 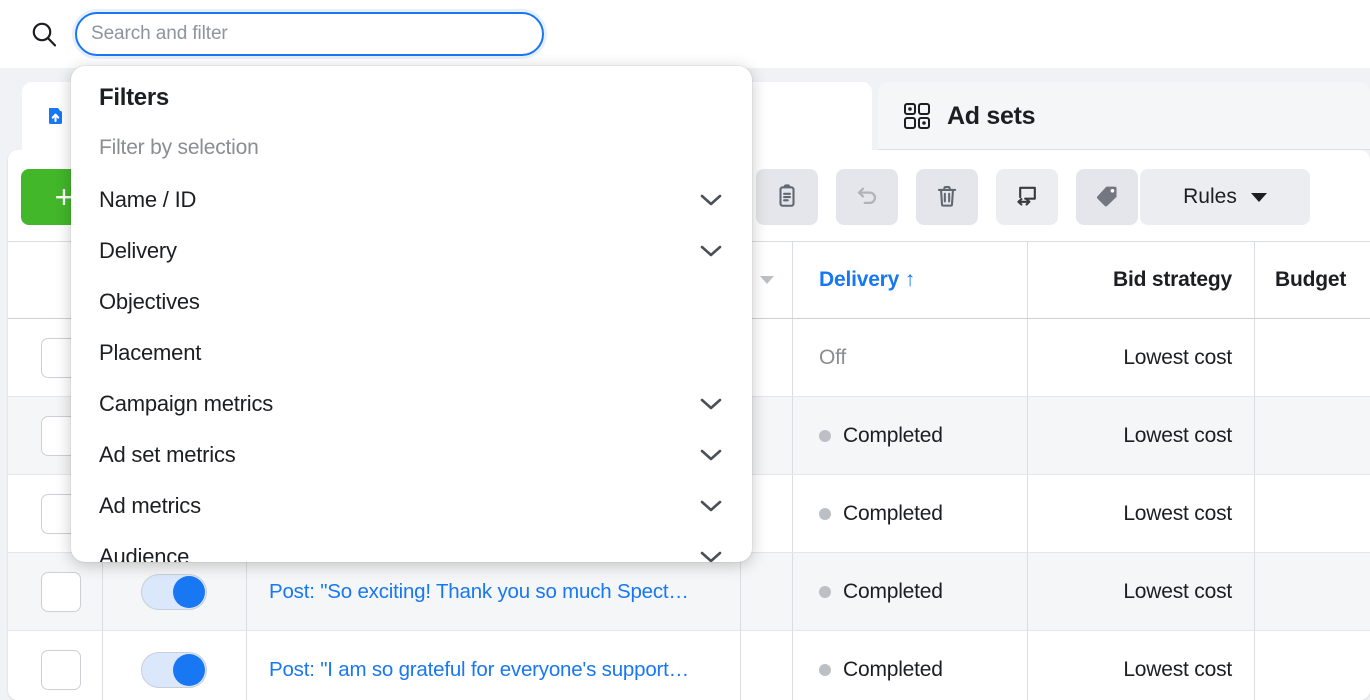 I want to click on revert-button, so click(x=867, y=197).